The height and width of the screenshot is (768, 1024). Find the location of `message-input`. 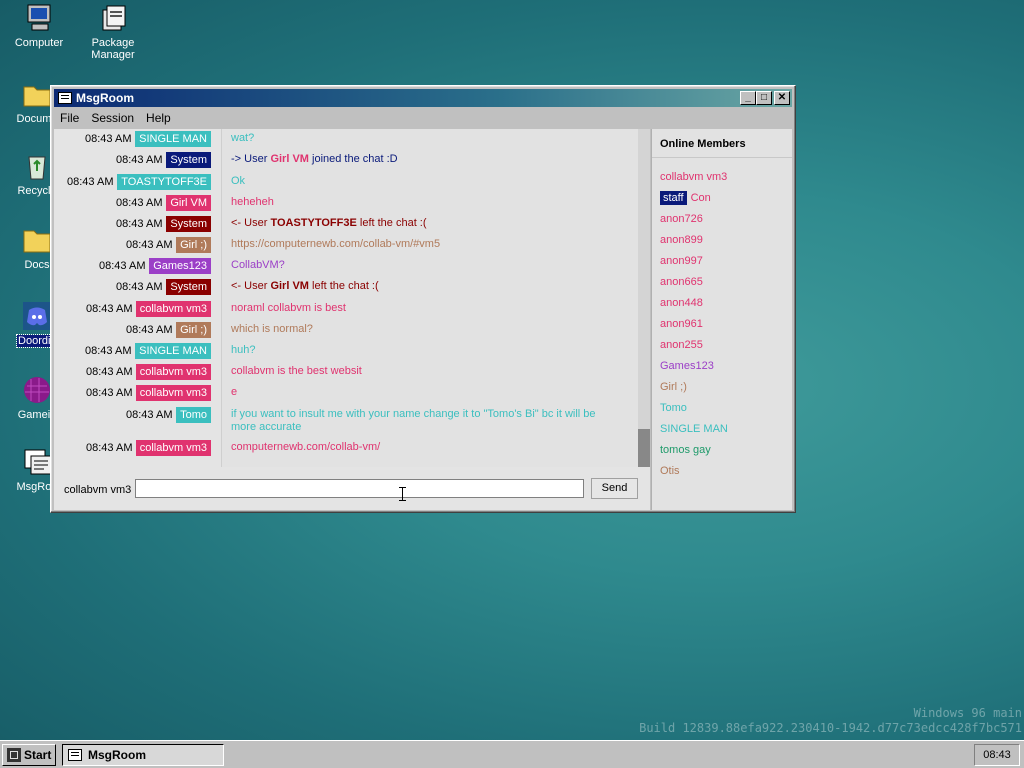

message-input is located at coordinates (359, 488).